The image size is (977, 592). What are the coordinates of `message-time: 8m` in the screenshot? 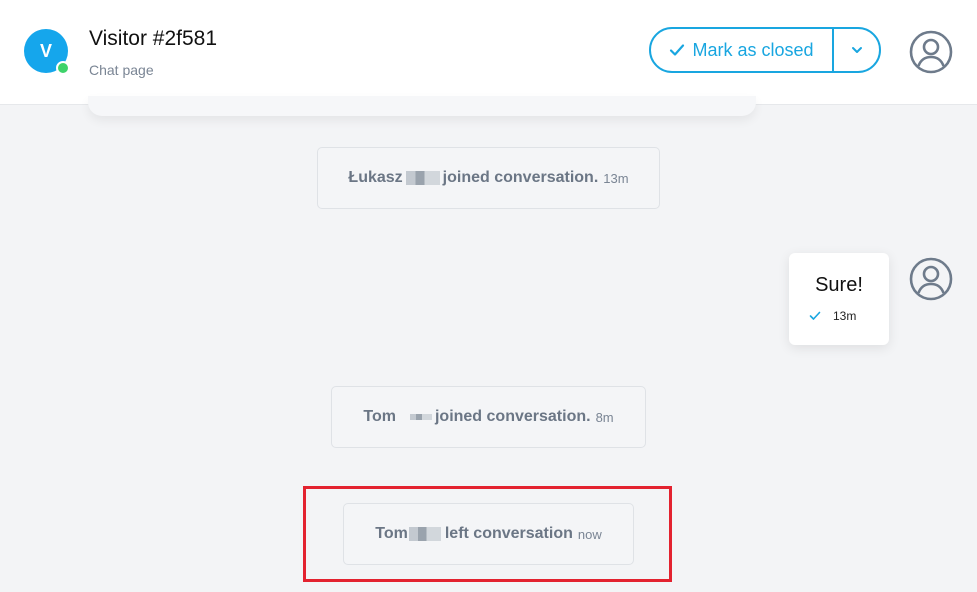 It's located at (604, 417).